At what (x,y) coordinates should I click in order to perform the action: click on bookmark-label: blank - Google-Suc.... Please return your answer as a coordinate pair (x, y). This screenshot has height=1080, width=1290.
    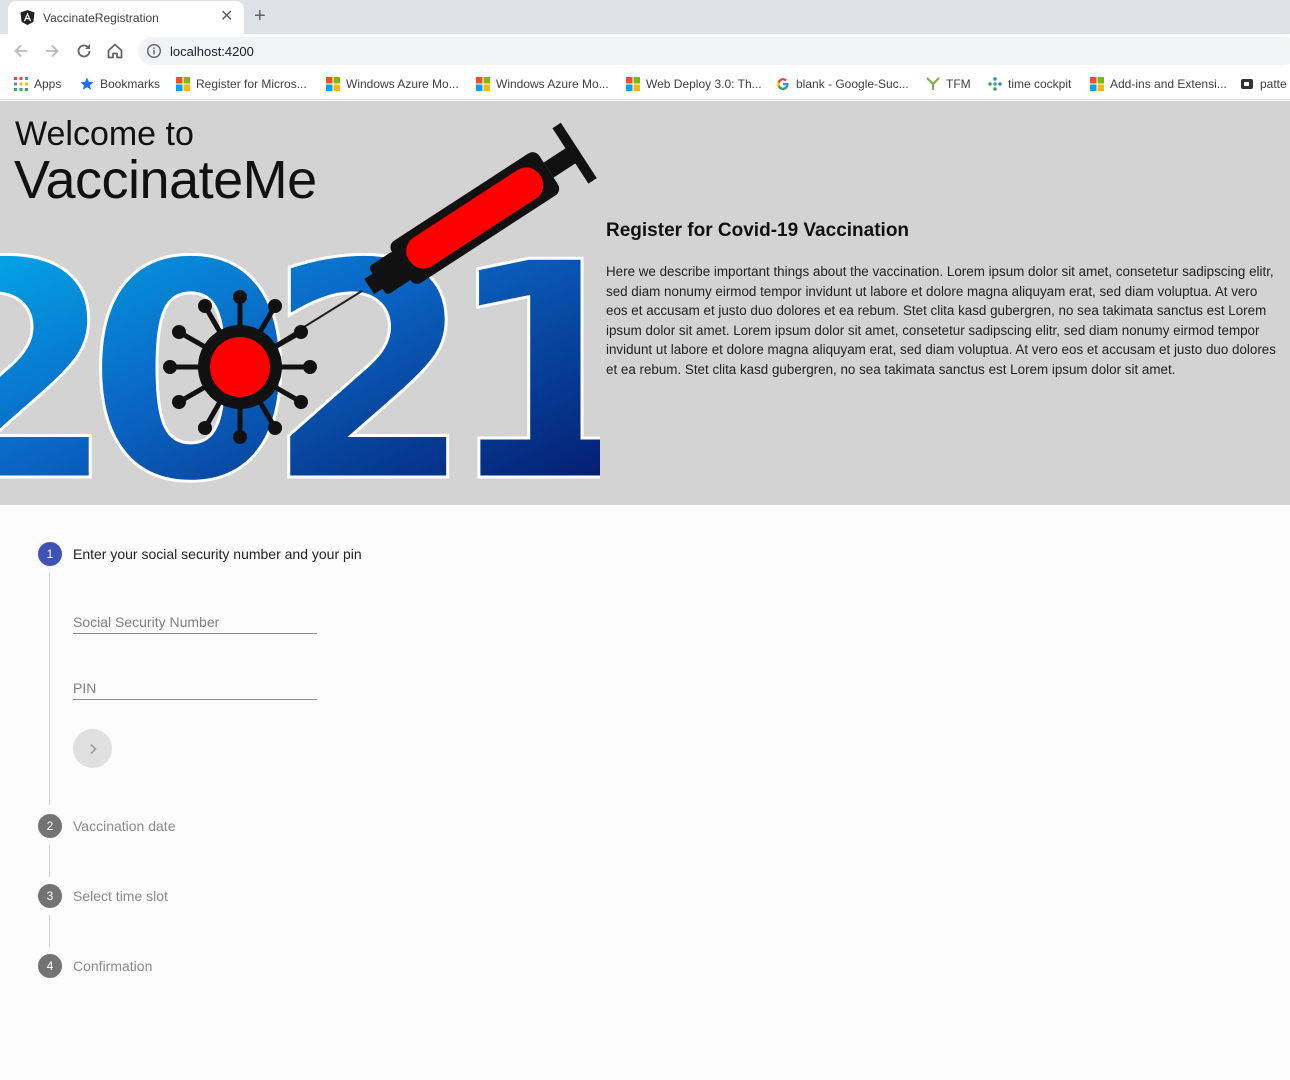
    Looking at the image, I should click on (852, 84).